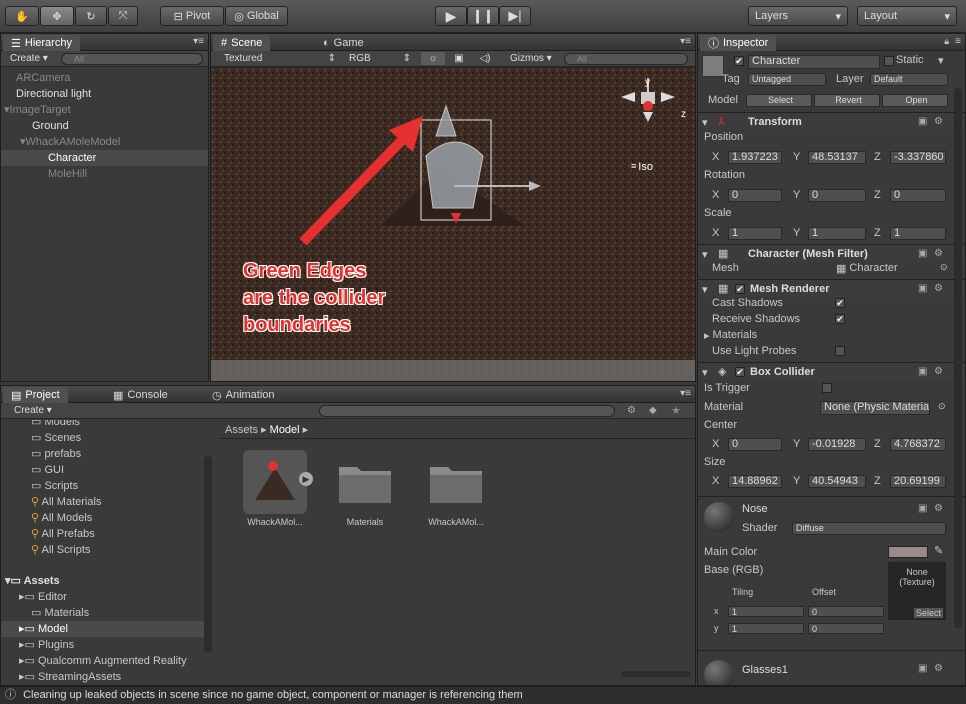 The image size is (966, 704). Describe the element at coordinates (243, 395) in the screenshot. I see `tab-animation: ◷ Animation` at that location.